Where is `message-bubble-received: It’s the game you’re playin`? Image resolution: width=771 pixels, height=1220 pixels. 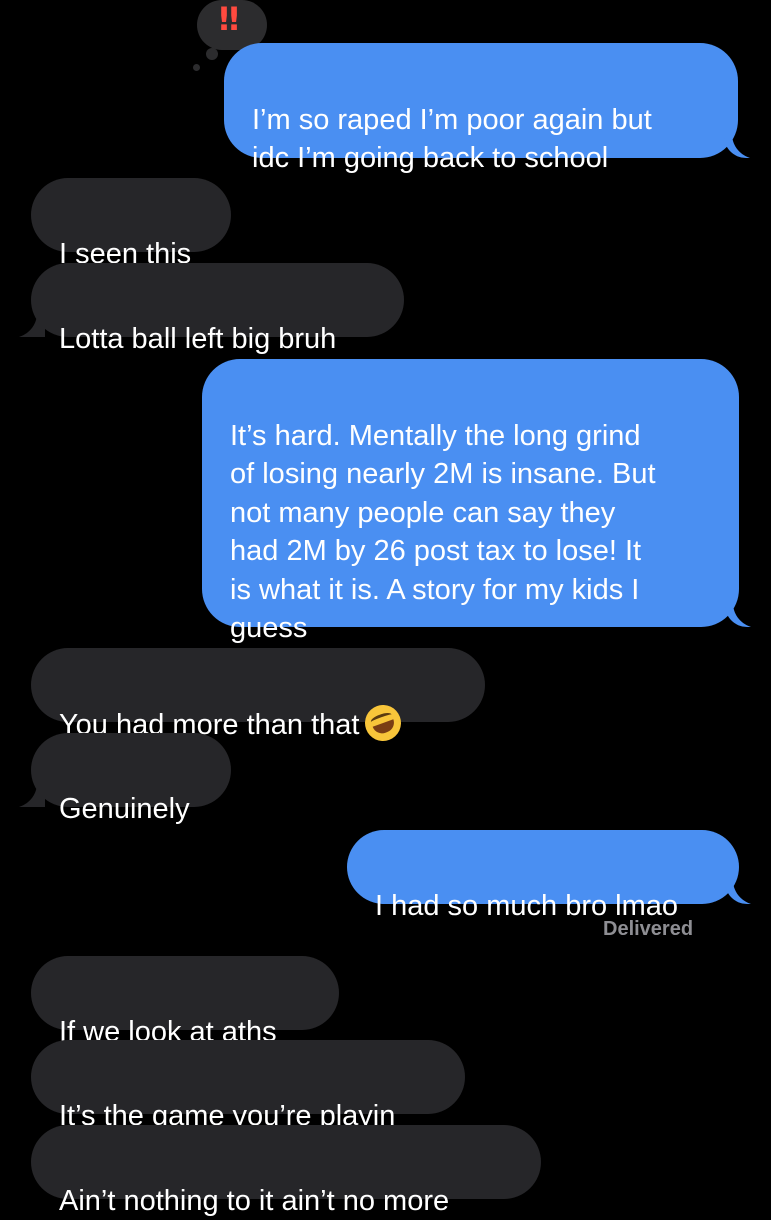
message-bubble-received: It’s the game you’re playin is located at coordinates (248, 1086).